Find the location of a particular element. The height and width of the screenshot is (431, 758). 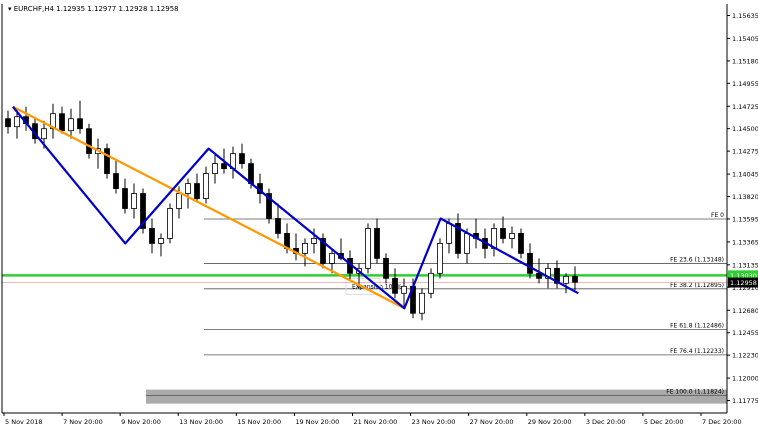

x-tick-label: 9 Nov 20:00 is located at coordinates (141, 422).